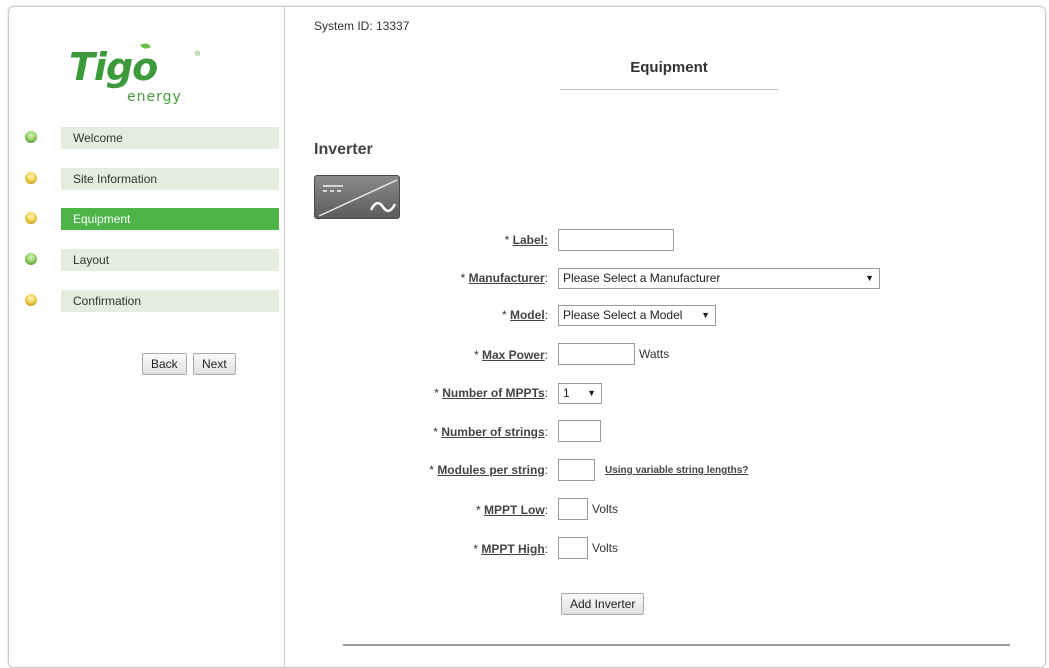 Image resolution: width=1049 pixels, height=668 pixels. I want to click on mppts-field-label: * Number of MPPTs:, so click(491, 393).